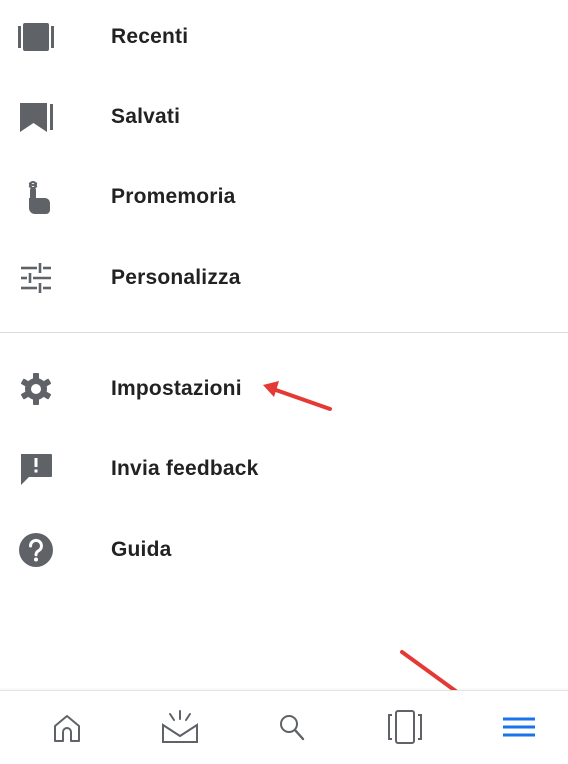 This screenshot has height=764, width=568. Describe the element at coordinates (141, 549) in the screenshot. I see `menu-item-label: Guida` at that location.